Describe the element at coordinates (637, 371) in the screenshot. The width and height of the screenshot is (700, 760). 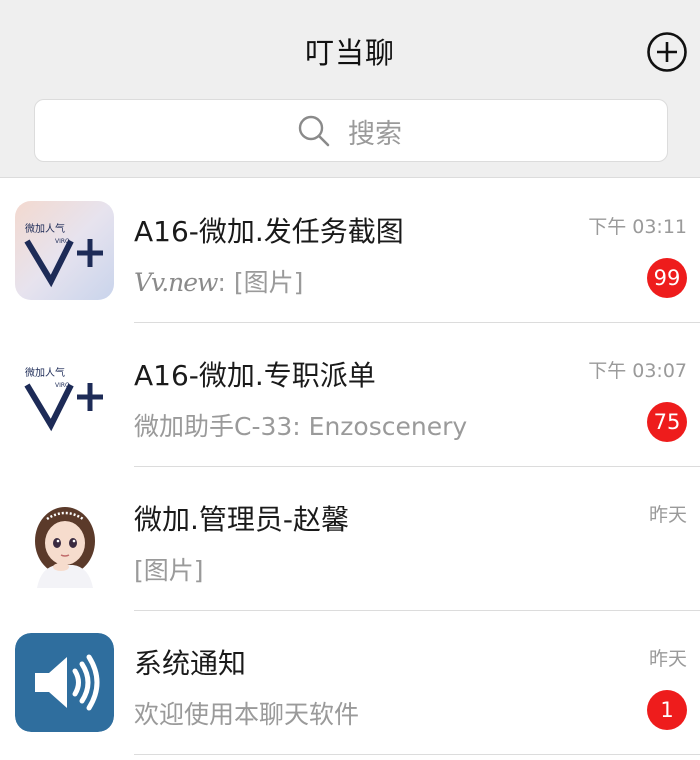
I see `chat-time: 下午 03:07` at that location.